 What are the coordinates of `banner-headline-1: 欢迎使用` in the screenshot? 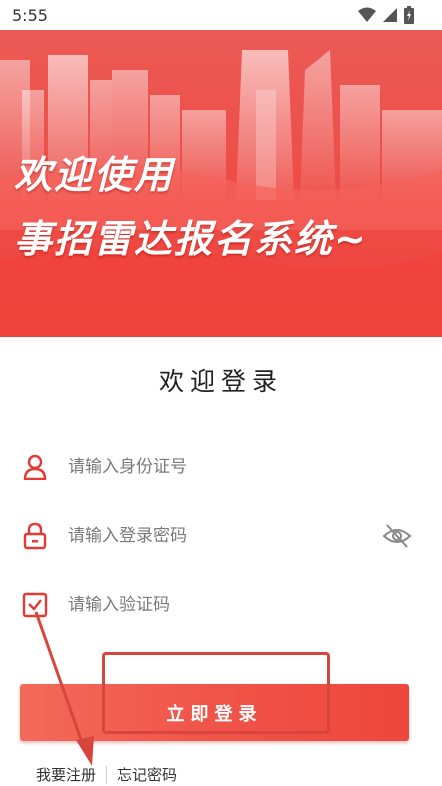 It's located at (94, 175).